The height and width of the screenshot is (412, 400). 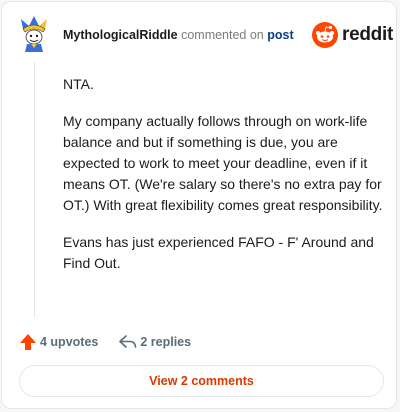 I want to click on reply-arrow-icon, so click(x=128, y=341).